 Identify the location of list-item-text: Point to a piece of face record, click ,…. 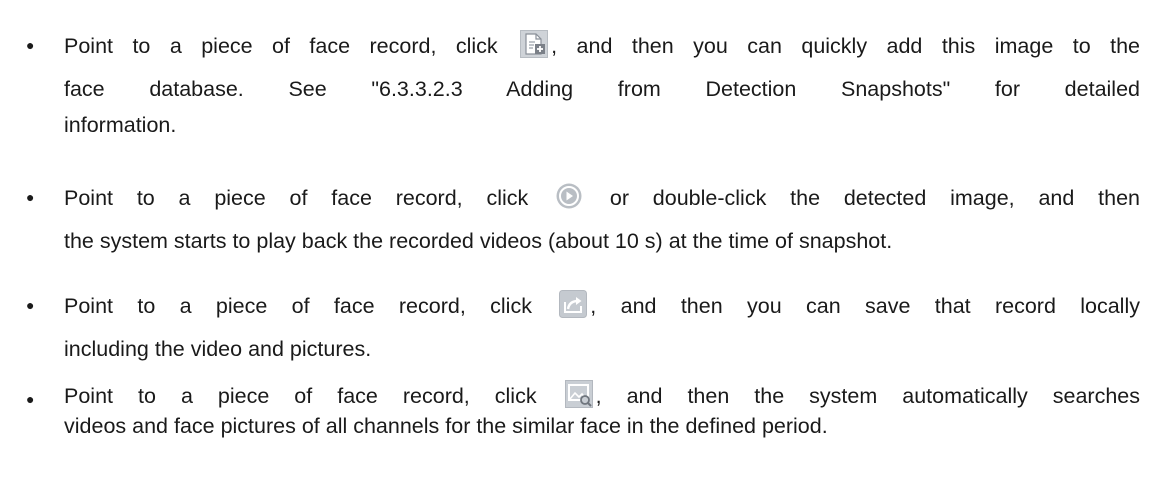
(602, 410).